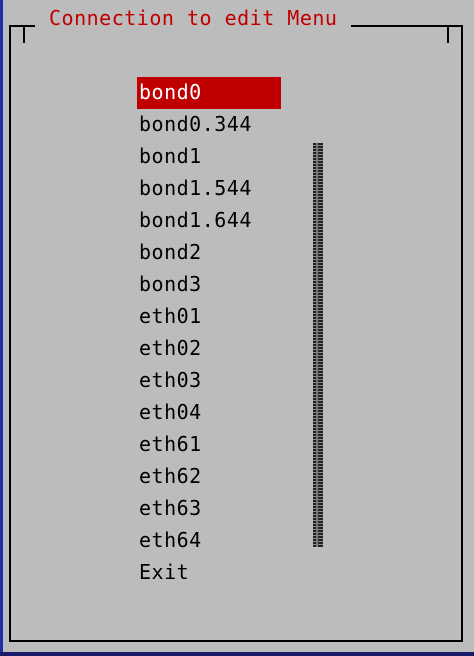 The width and height of the screenshot is (474, 656). What do you see at coordinates (209, 285) in the screenshot?
I see `menu-item-bond3: bond3` at bounding box center [209, 285].